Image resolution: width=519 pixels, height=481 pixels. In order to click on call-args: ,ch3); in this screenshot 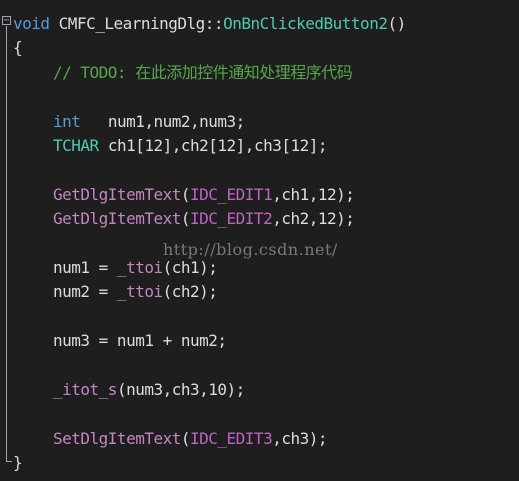, I will do `click(299, 438)`.